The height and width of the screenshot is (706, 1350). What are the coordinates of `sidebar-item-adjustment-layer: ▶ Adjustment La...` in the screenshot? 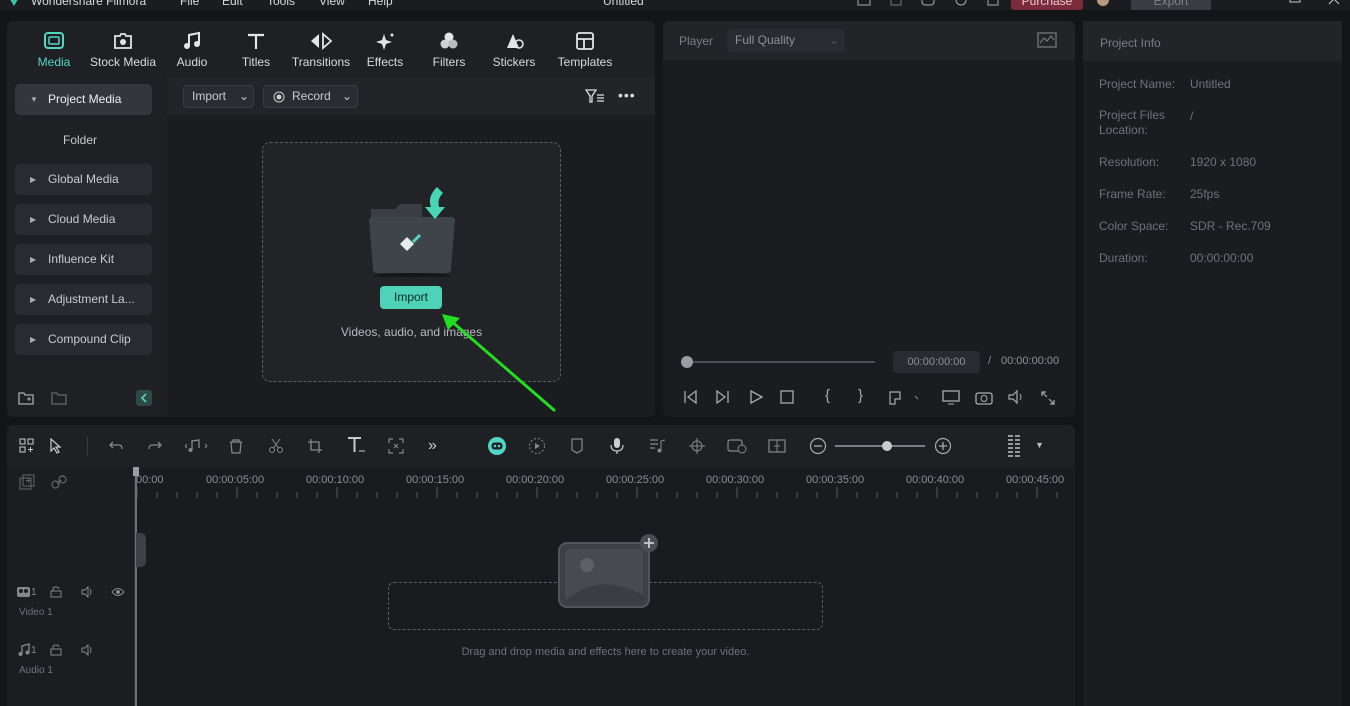 It's located at (83, 299).